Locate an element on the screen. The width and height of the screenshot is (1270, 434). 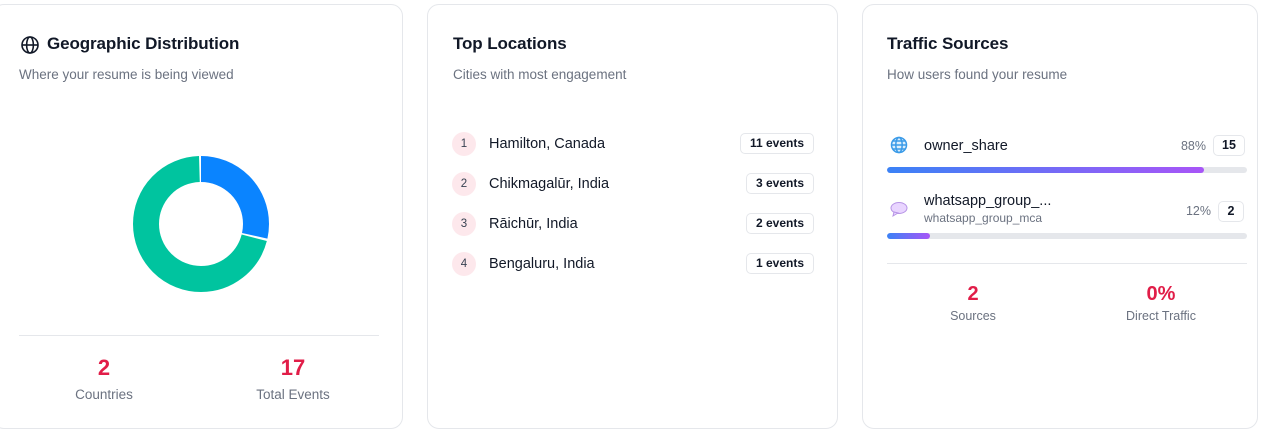
direct-traffic-label: Direct Traffic is located at coordinates (1161, 316).